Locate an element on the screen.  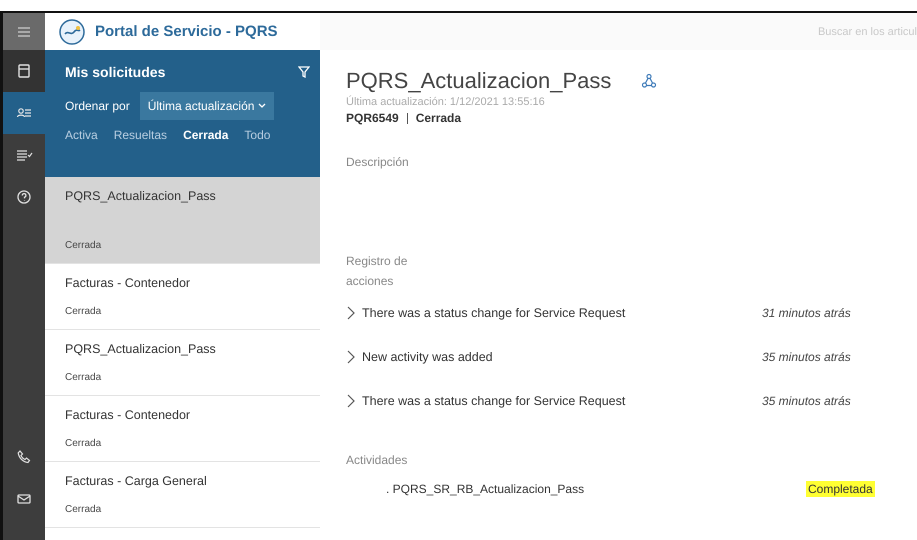
log-entry-time: 31 minutos atrás is located at coordinates (806, 313).